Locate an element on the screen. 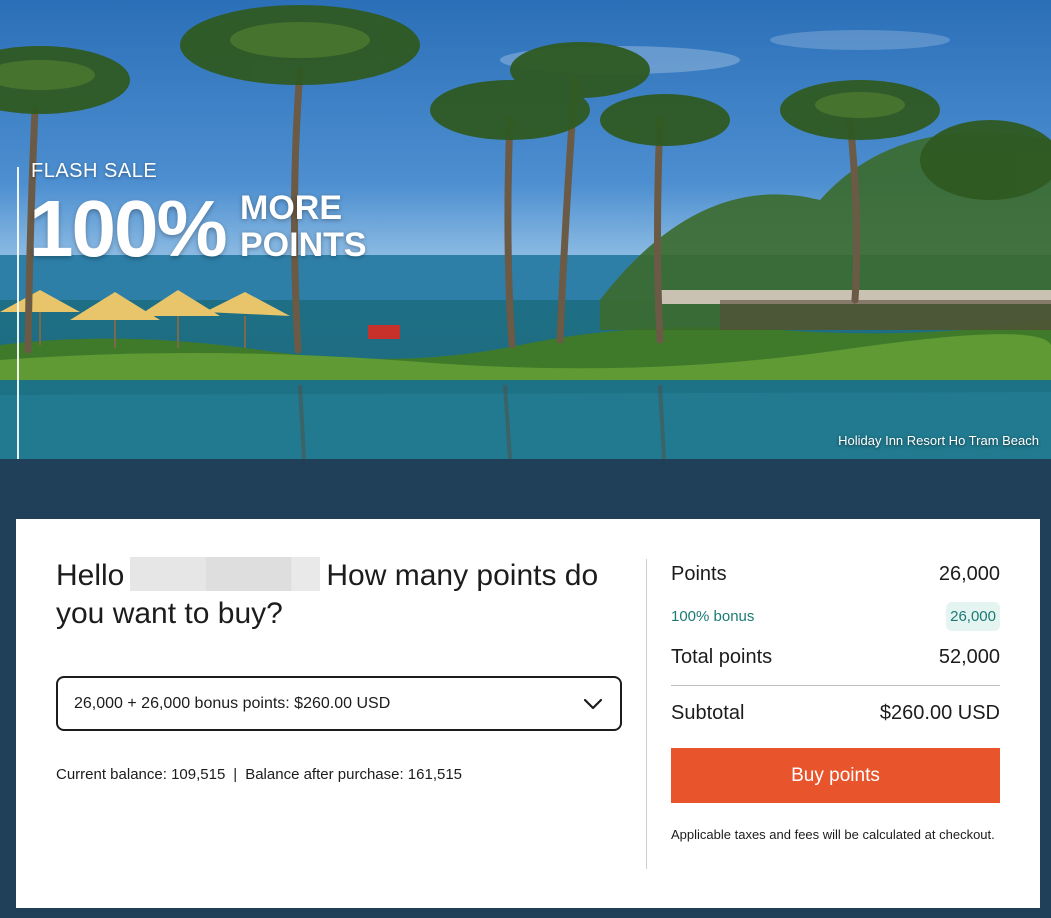 The height and width of the screenshot is (918, 1051). summary-divider is located at coordinates (835, 685).